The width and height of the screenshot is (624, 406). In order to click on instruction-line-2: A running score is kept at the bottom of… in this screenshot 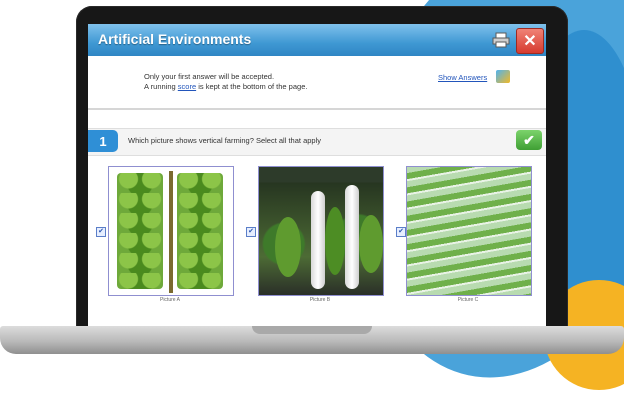, I will do `click(225, 87)`.